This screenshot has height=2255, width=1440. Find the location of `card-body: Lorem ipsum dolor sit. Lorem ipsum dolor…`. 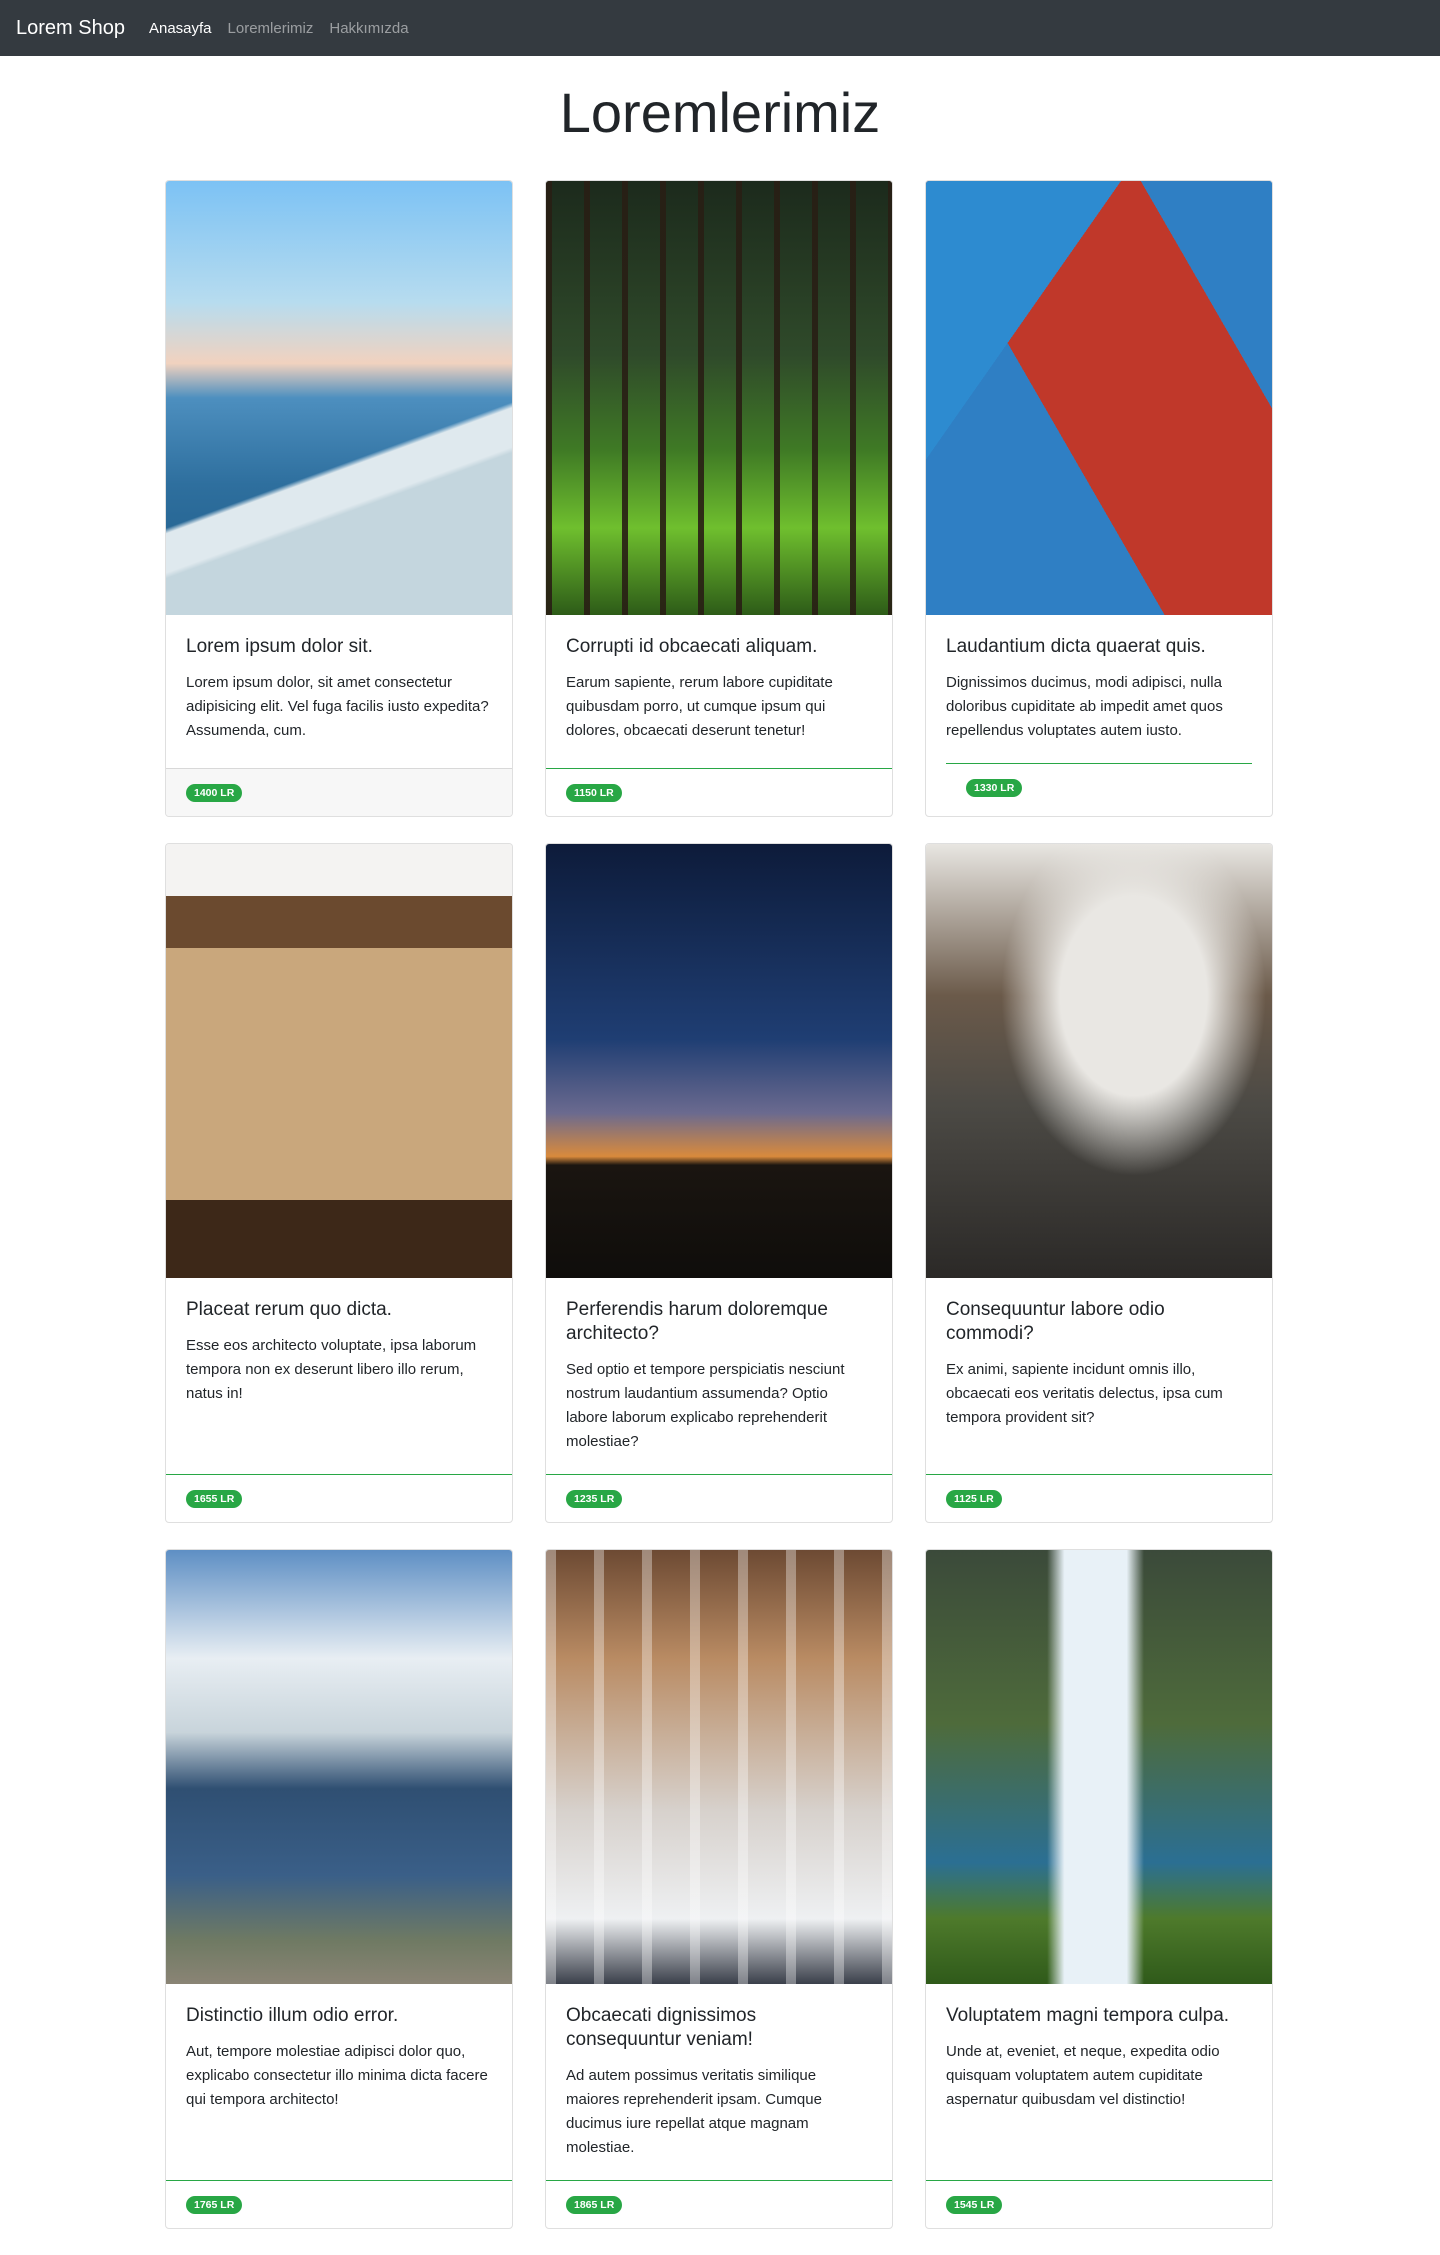

card-body: Lorem ipsum dolor sit. Lorem ipsum dolor… is located at coordinates (339, 691).